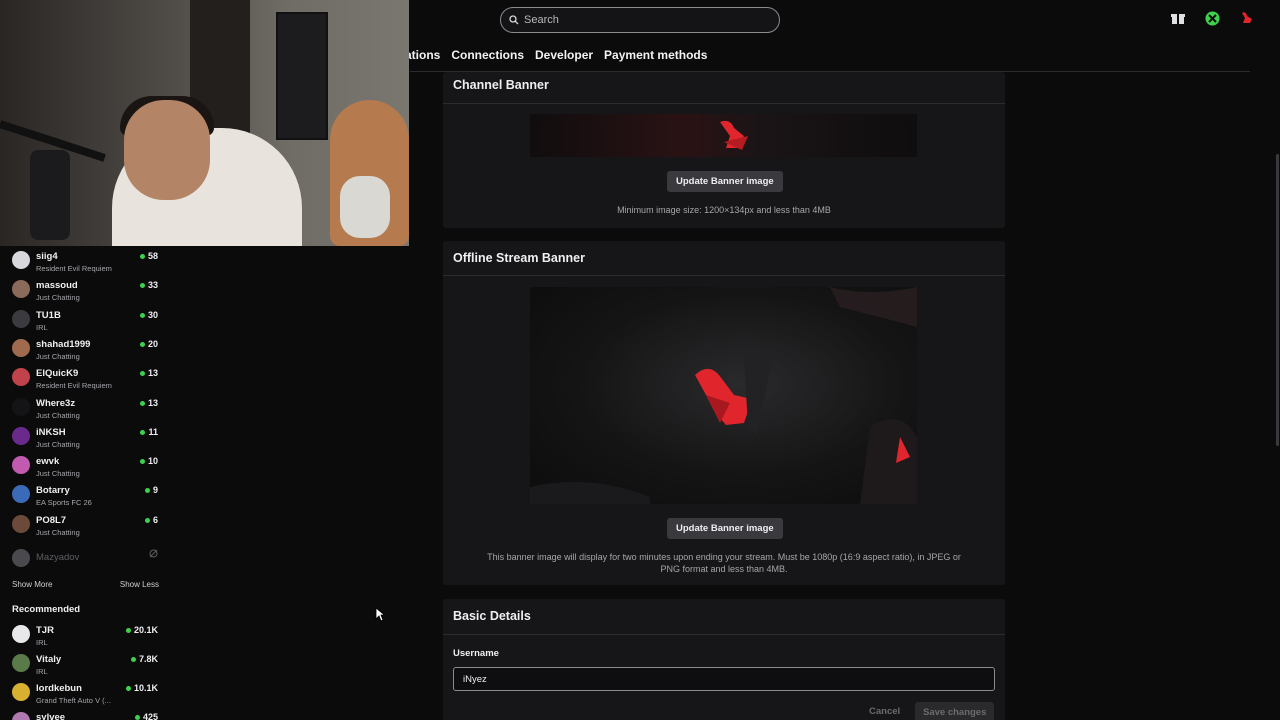 This screenshot has height=720, width=1280. What do you see at coordinates (152, 461) in the screenshot?
I see `viewer-count-value: 10` at bounding box center [152, 461].